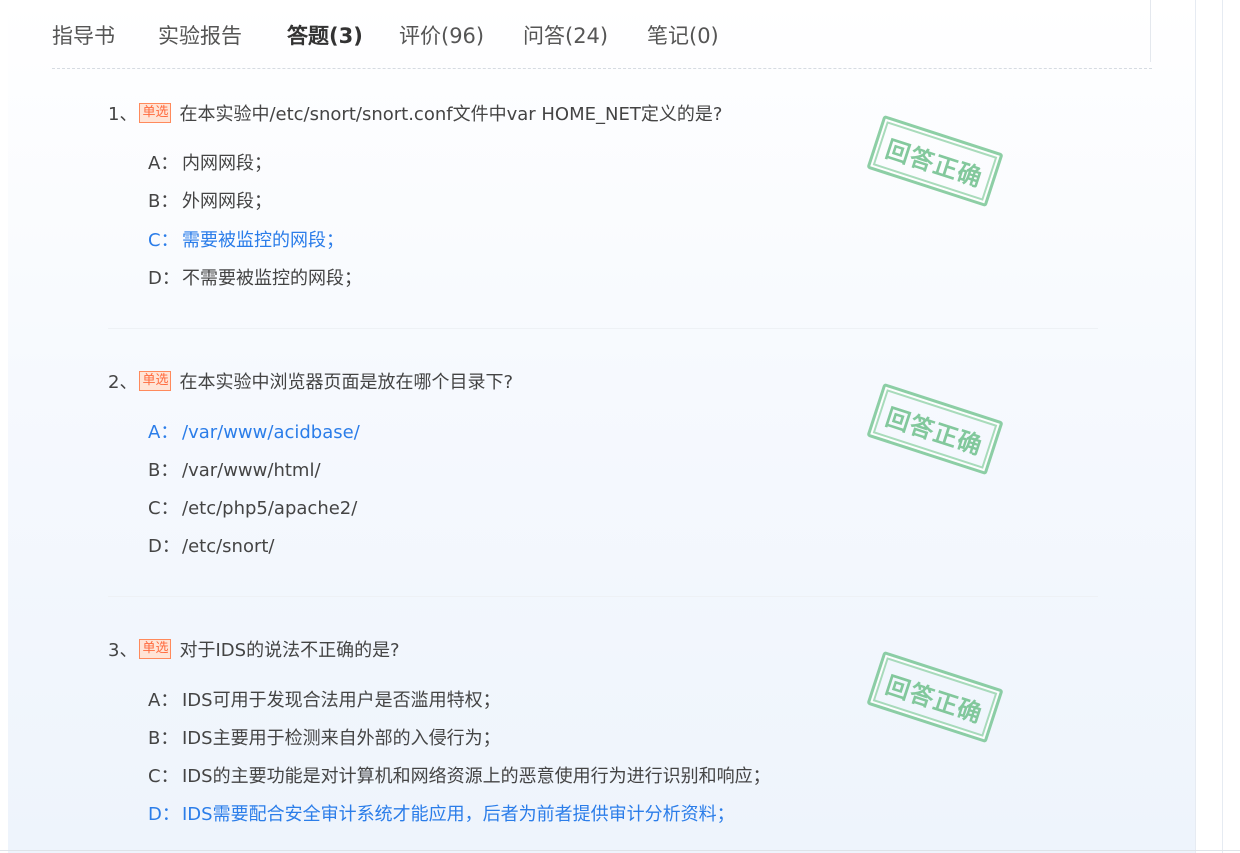 This screenshot has width=1240, height=853. I want to click on option-text: IDS的主要功能是对计算机和网络资源上的恶意使用行为进行识别和响应；, so click(476, 776).